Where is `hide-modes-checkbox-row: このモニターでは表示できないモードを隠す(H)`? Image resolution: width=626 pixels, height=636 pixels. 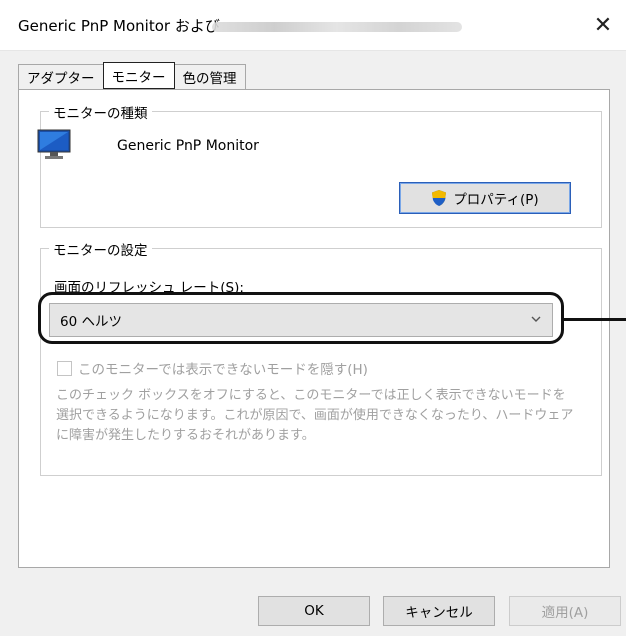
hide-modes-checkbox-row: このモニターでは表示できないモードを隠す(H) is located at coordinates (212, 368).